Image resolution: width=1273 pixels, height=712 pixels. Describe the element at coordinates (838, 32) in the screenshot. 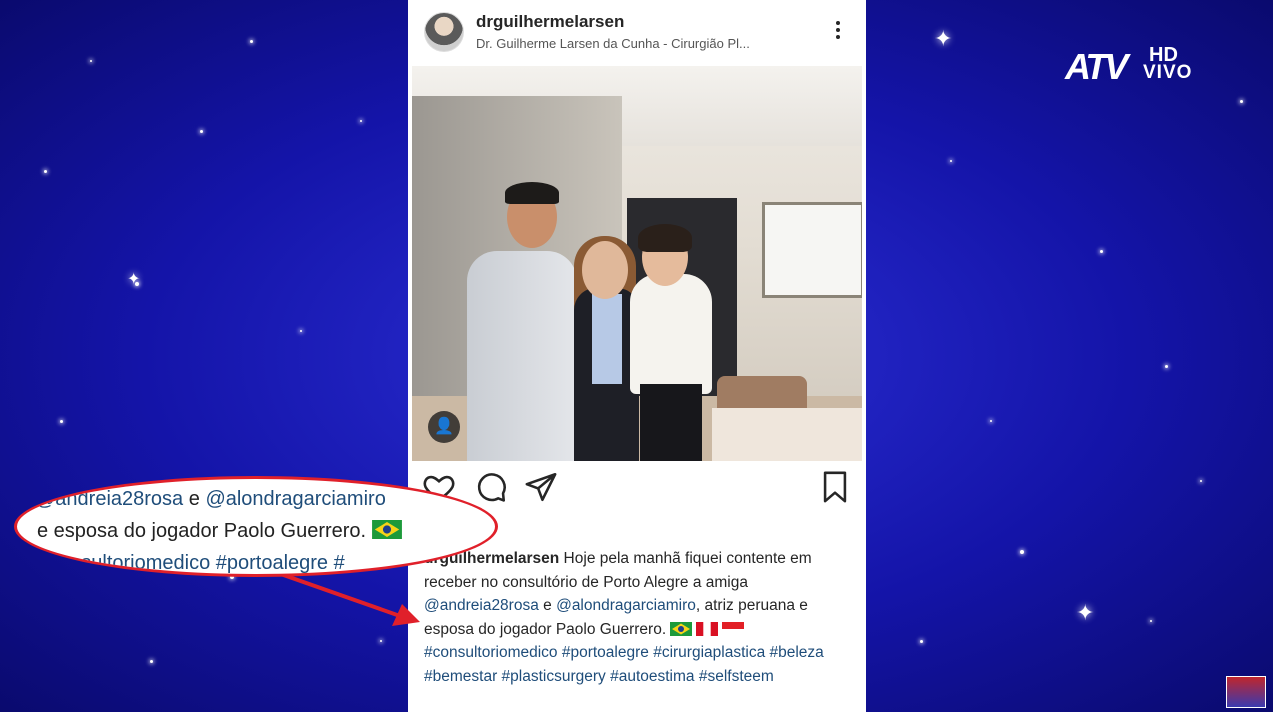

I see `more-options-icon` at that location.